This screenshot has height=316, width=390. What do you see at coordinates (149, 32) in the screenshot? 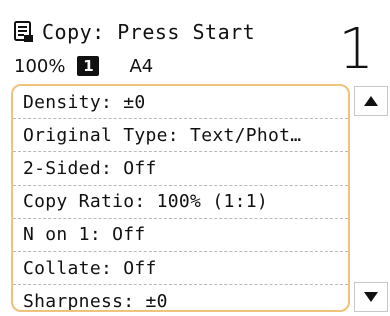
I see `page-title: Copy: Press Start` at bounding box center [149, 32].